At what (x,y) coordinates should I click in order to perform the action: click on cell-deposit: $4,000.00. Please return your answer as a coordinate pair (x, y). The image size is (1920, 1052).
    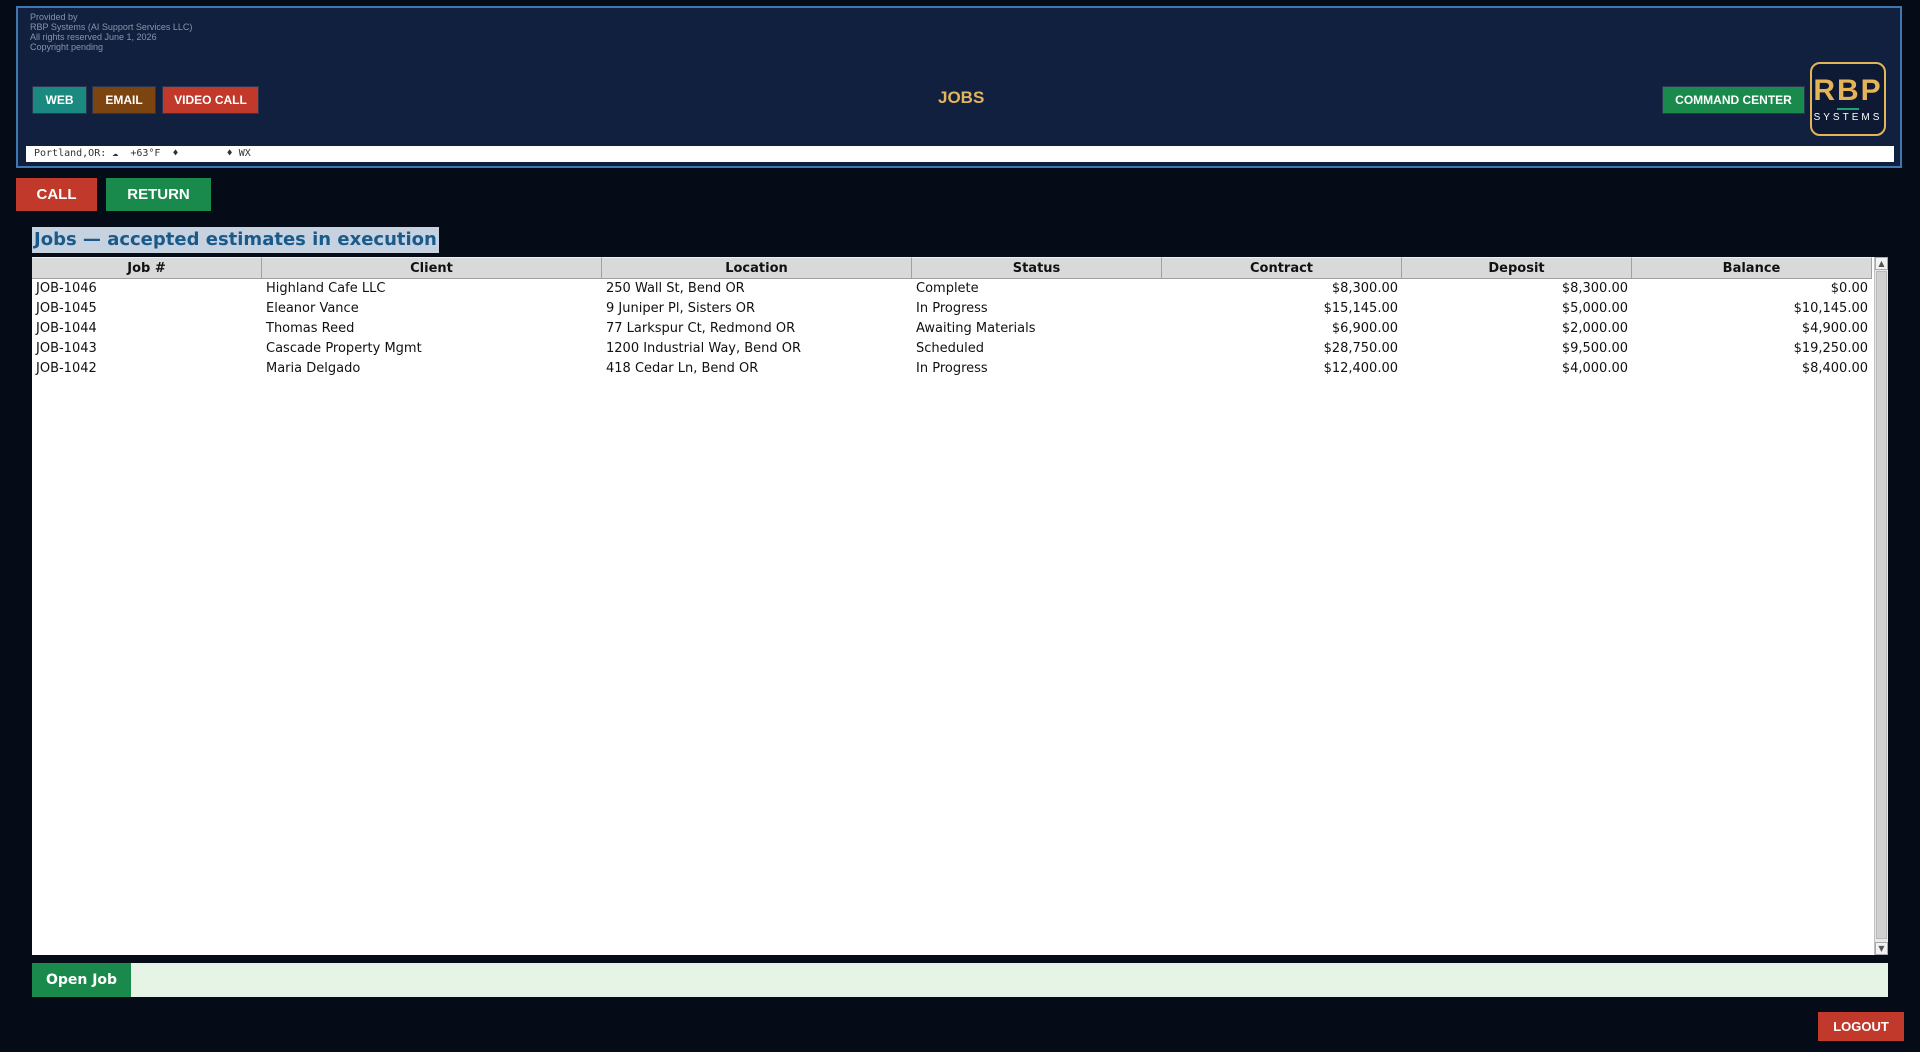
    Looking at the image, I should click on (1594, 368).